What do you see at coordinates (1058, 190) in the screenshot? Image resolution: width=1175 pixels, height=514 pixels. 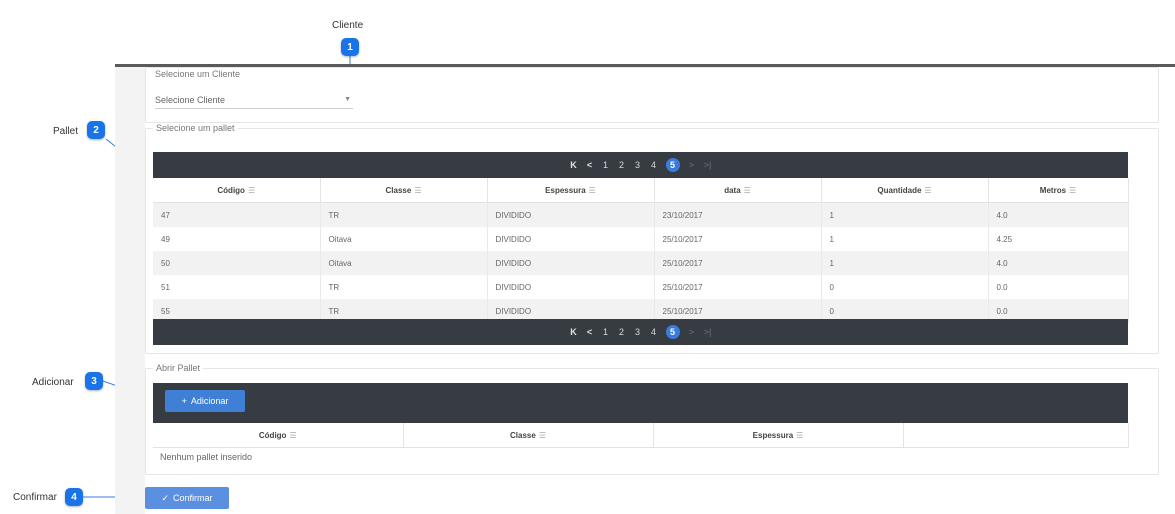 I see `col-header-metros: Metros ☰` at bounding box center [1058, 190].